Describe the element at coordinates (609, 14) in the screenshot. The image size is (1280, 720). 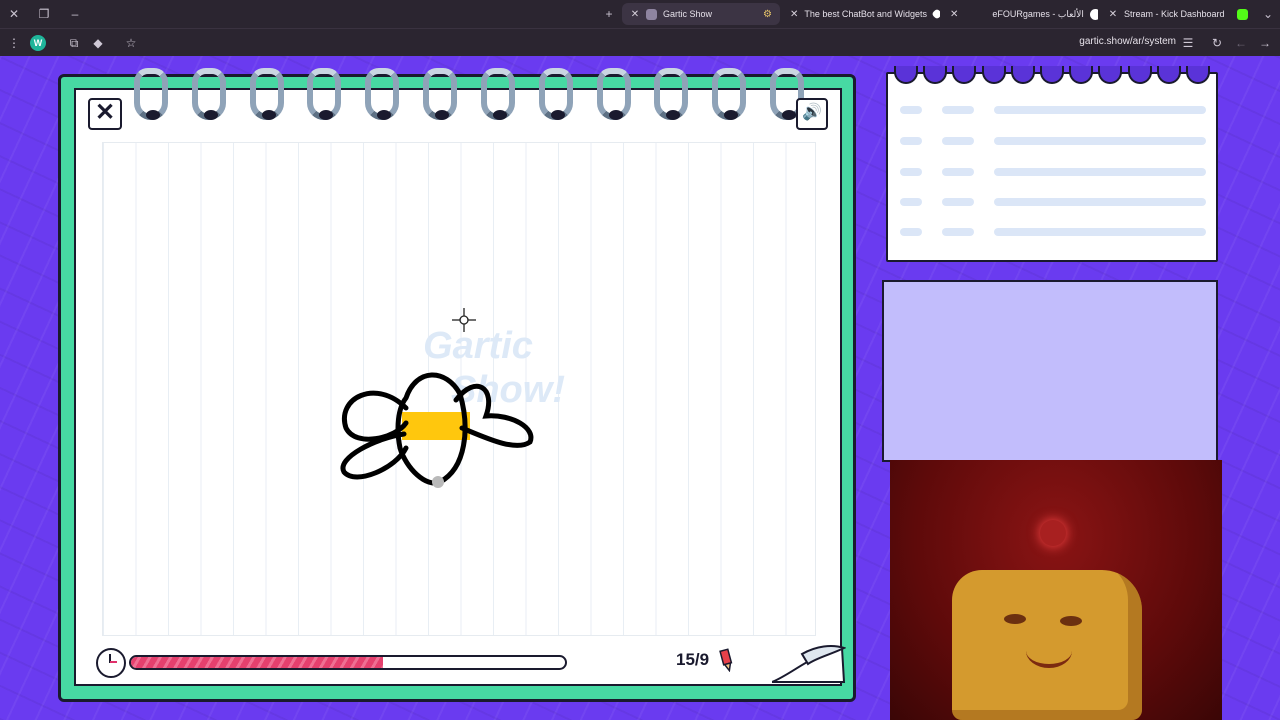
I see `new-tab-button: +` at that location.